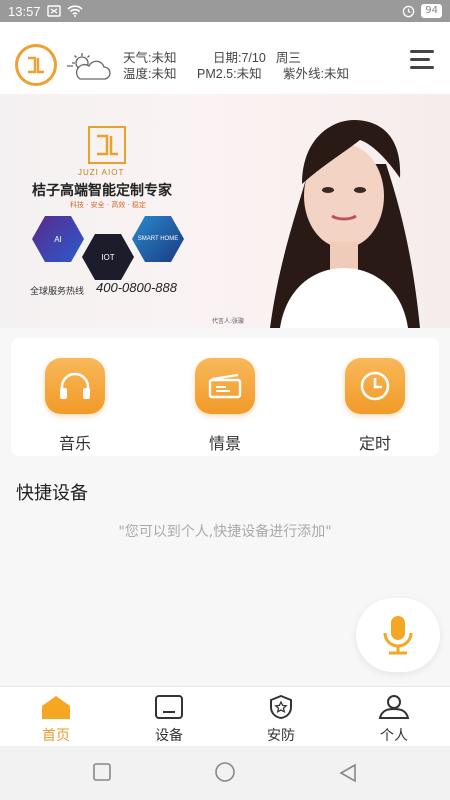 The width and height of the screenshot is (450, 800). Describe the element at coordinates (423, 61) in the screenshot. I see `hamburger-menu-icon` at that location.